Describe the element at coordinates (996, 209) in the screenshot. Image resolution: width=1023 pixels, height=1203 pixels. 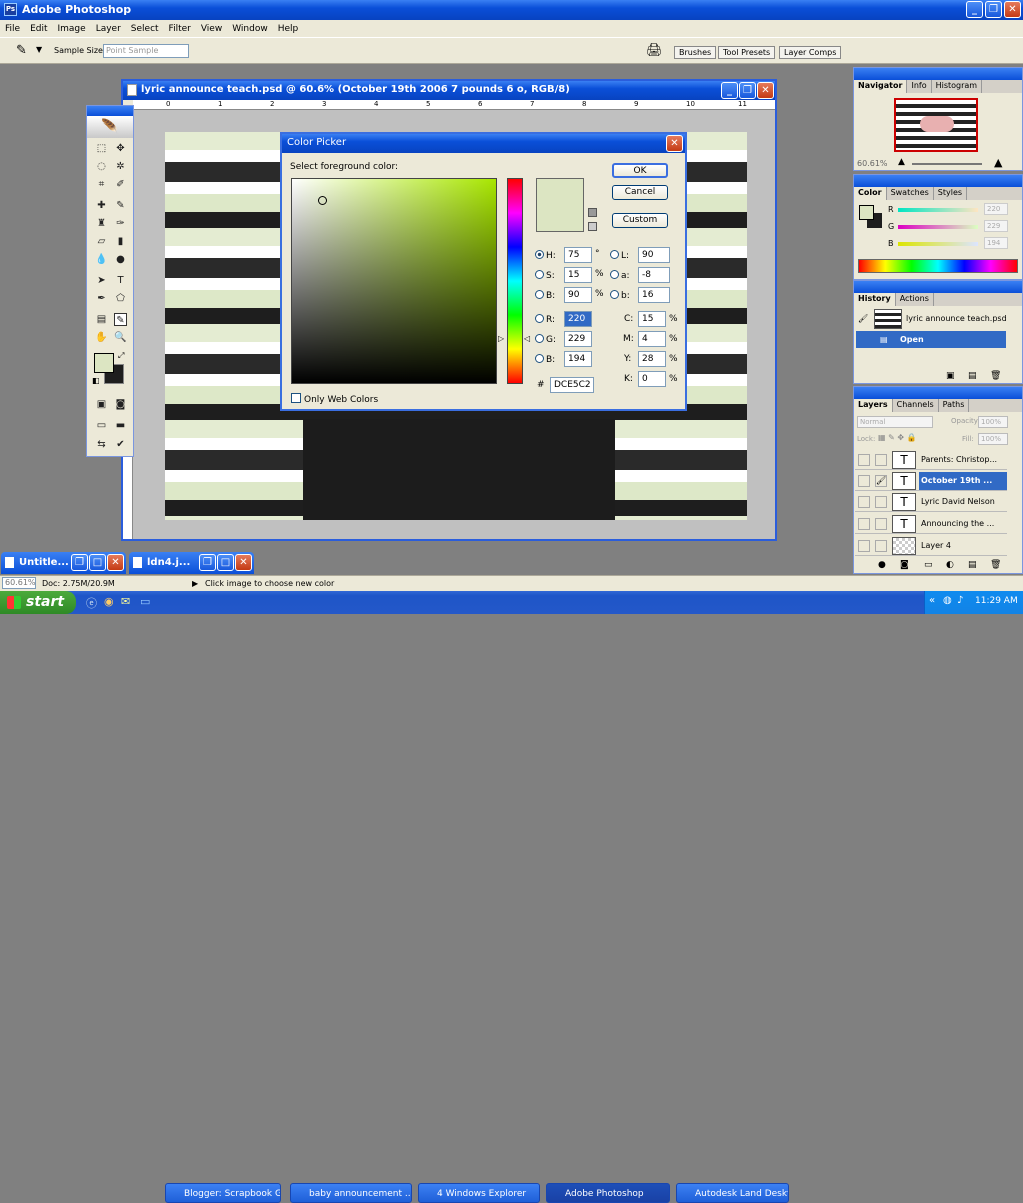
I see `slider-r-value: 220` at that location.